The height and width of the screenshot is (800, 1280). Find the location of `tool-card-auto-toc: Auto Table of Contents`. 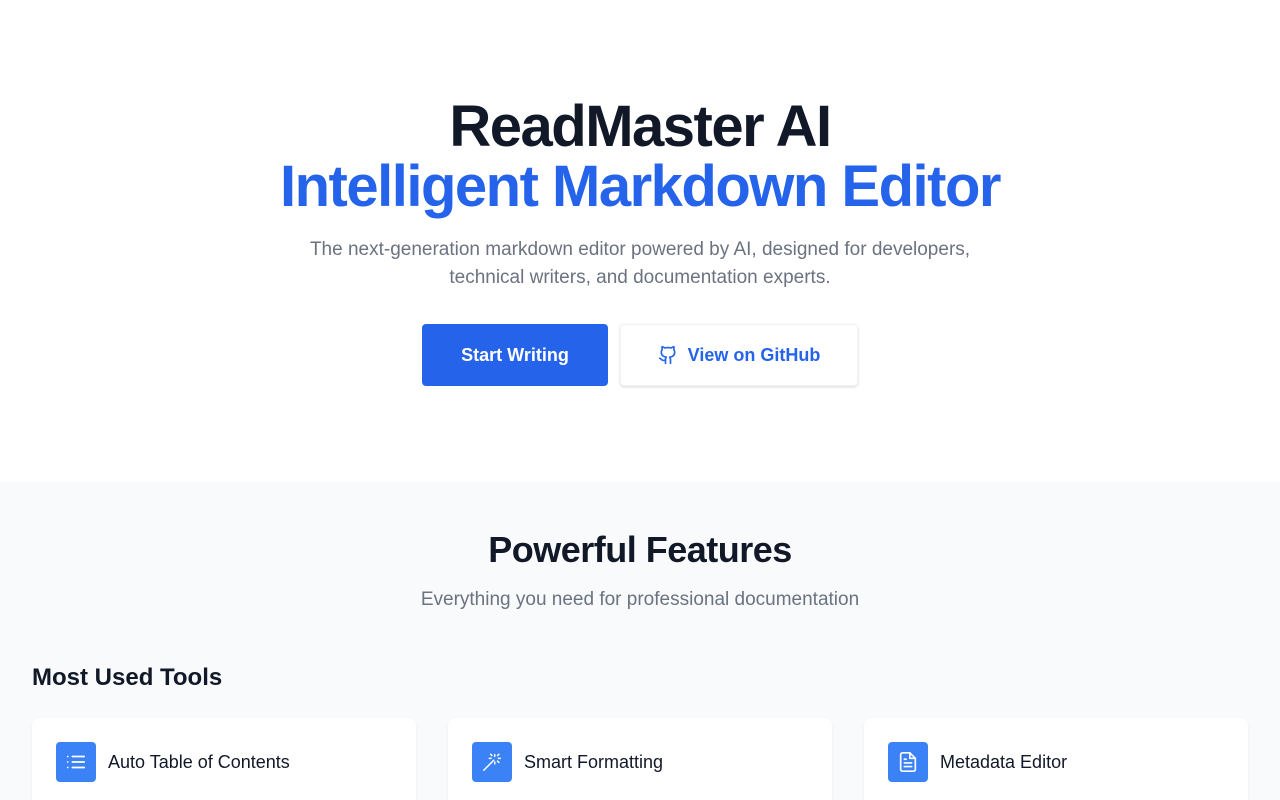

tool-card-auto-toc: Auto Table of Contents is located at coordinates (224, 759).